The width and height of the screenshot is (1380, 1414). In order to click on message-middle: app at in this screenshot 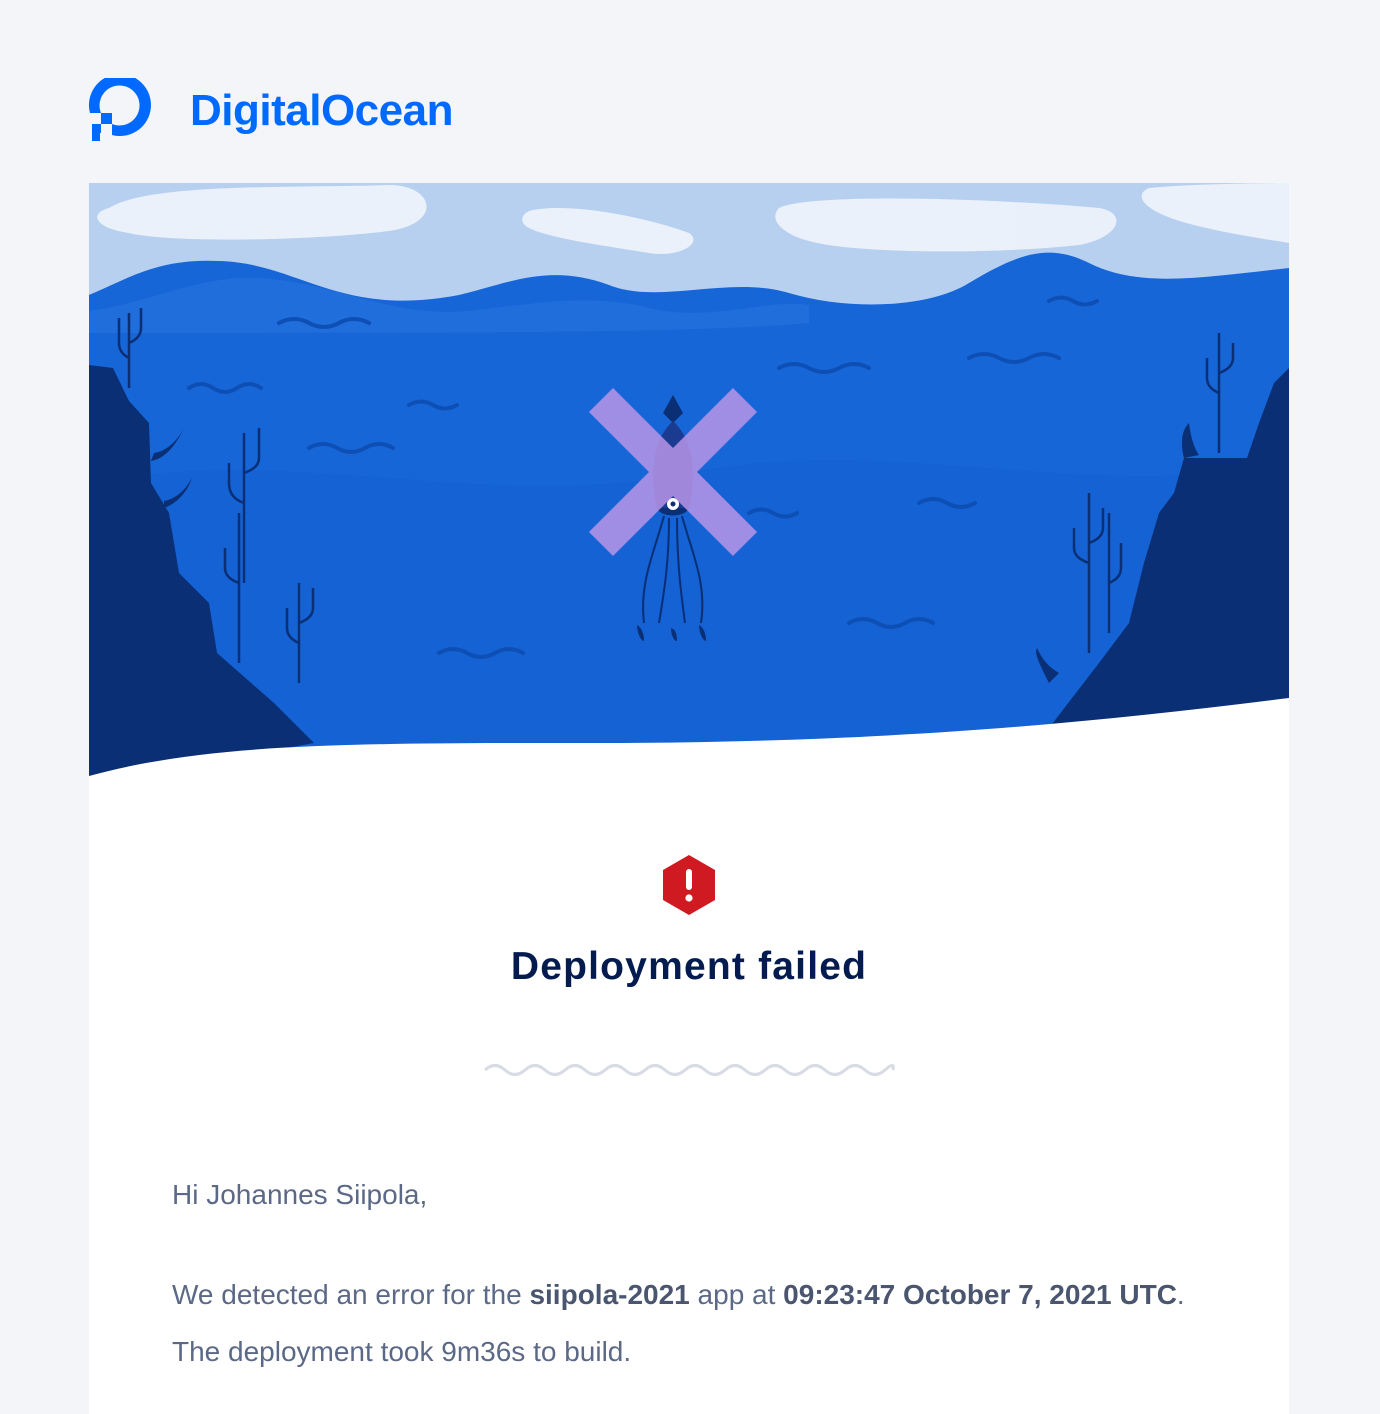, I will do `click(736, 1294)`.